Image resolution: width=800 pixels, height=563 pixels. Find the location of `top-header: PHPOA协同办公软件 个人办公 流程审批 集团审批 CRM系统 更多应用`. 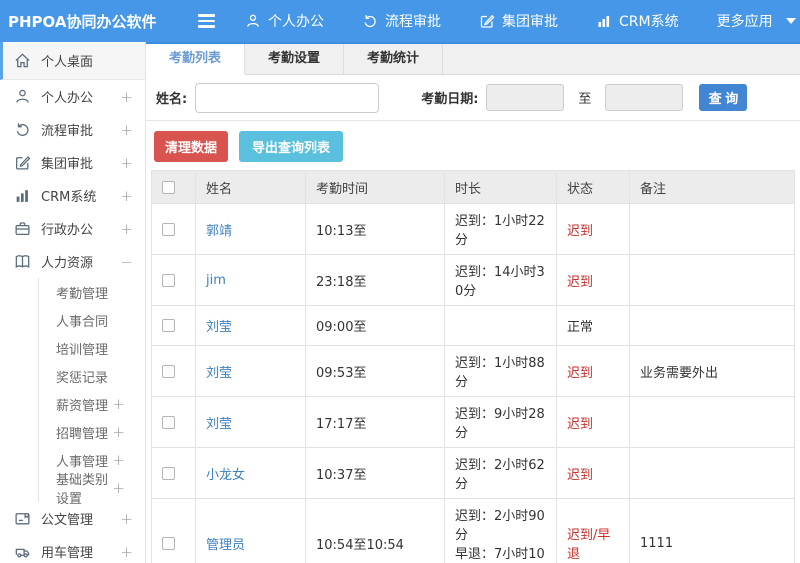

top-header: PHPOA协同办公软件 个人办公 流程审批 集团审批 CRM系统 更多应用 is located at coordinates (400, 21).